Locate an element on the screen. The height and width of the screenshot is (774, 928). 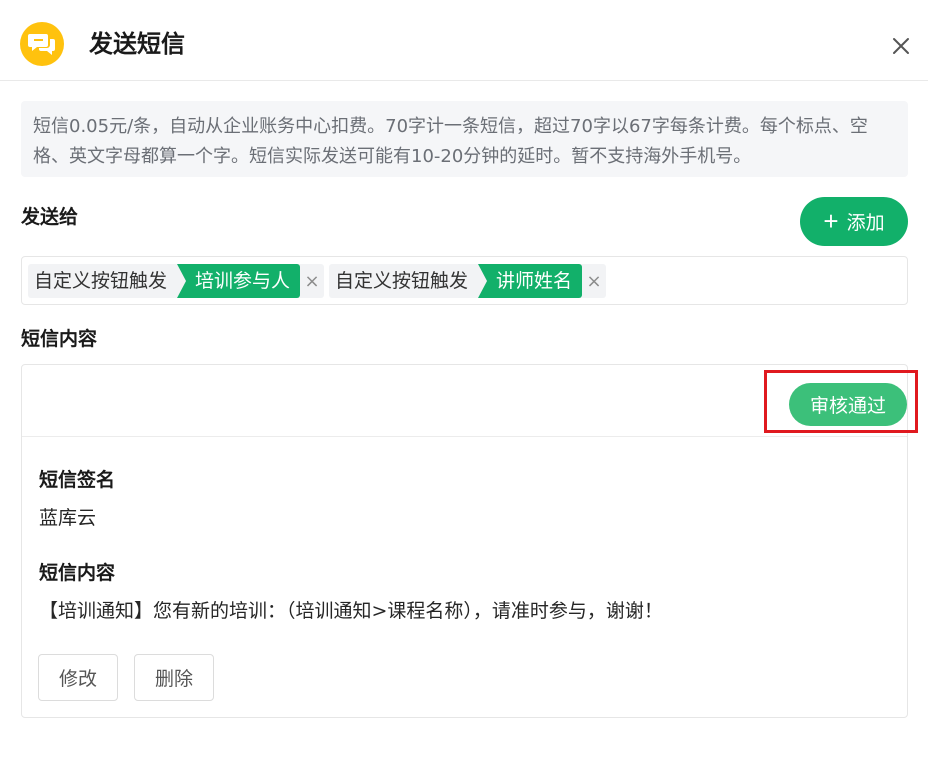
body-label: 短信内容 is located at coordinates (77, 573).